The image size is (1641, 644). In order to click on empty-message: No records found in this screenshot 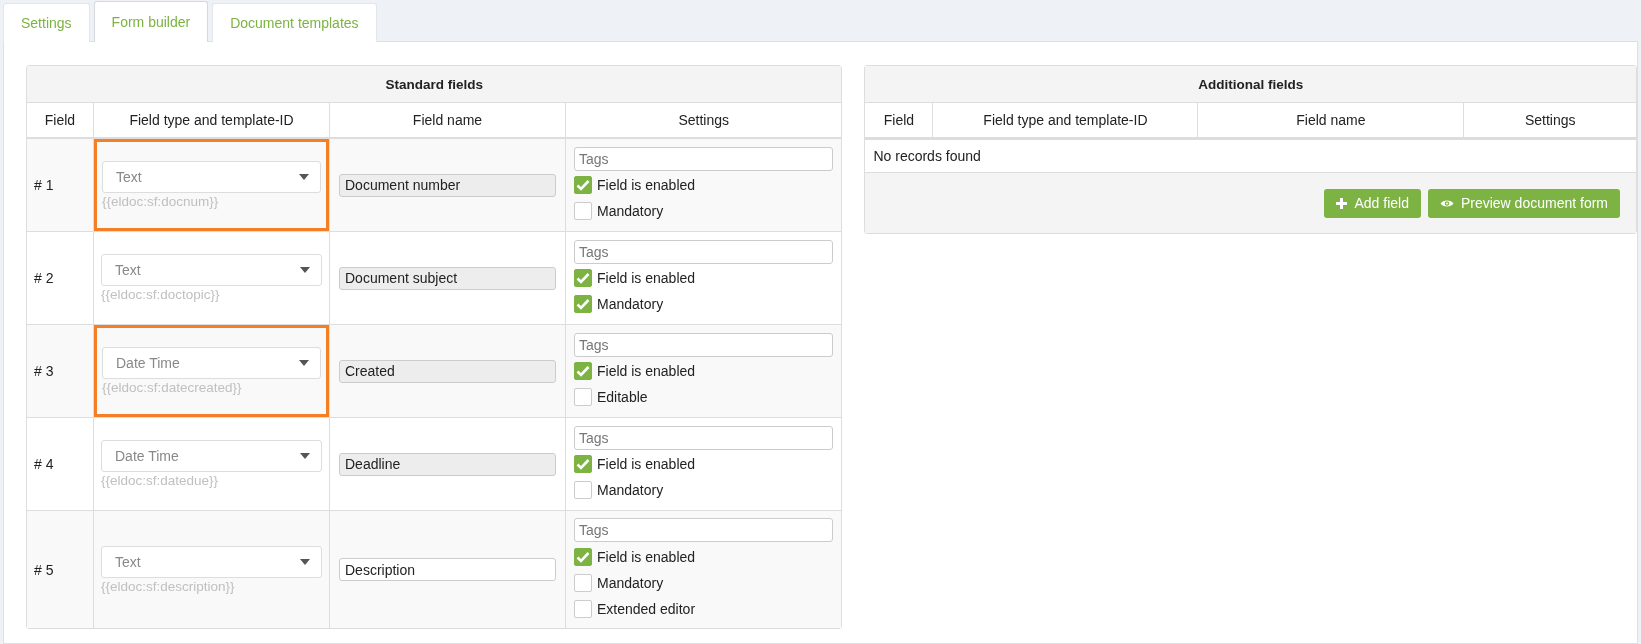, I will do `click(927, 156)`.